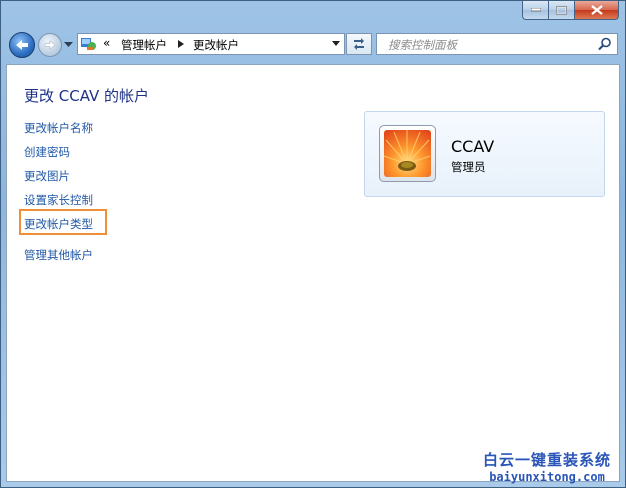 This screenshot has width=626, height=488. Describe the element at coordinates (58, 128) in the screenshot. I see `link-change-account-name: 更改帐户名称` at that location.